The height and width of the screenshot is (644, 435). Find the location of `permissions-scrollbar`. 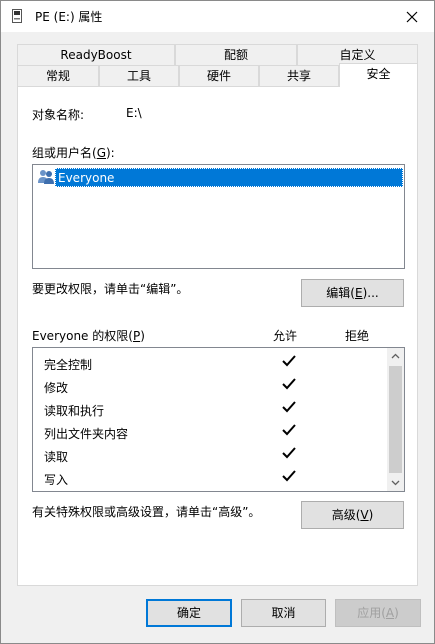

permissions-scrollbar is located at coordinates (395, 419).